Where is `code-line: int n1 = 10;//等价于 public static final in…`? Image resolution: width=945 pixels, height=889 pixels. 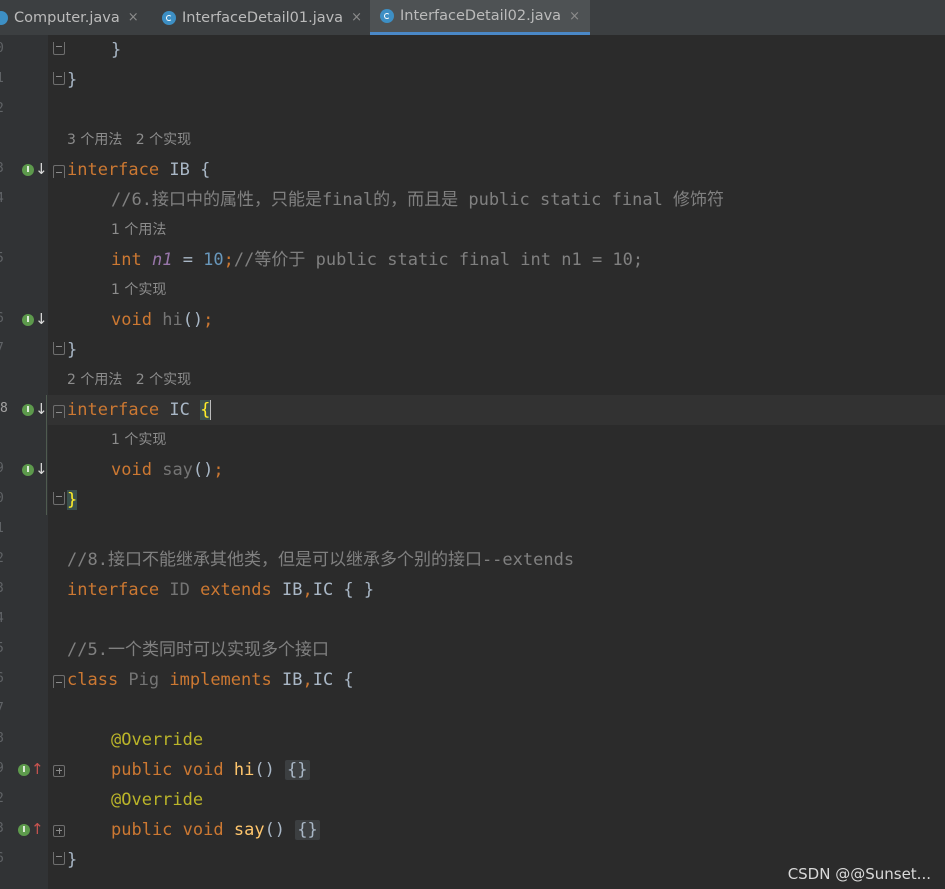
code-line: int n1 = 10;//等价于 public static final in… is located at coordinates (377, 260).